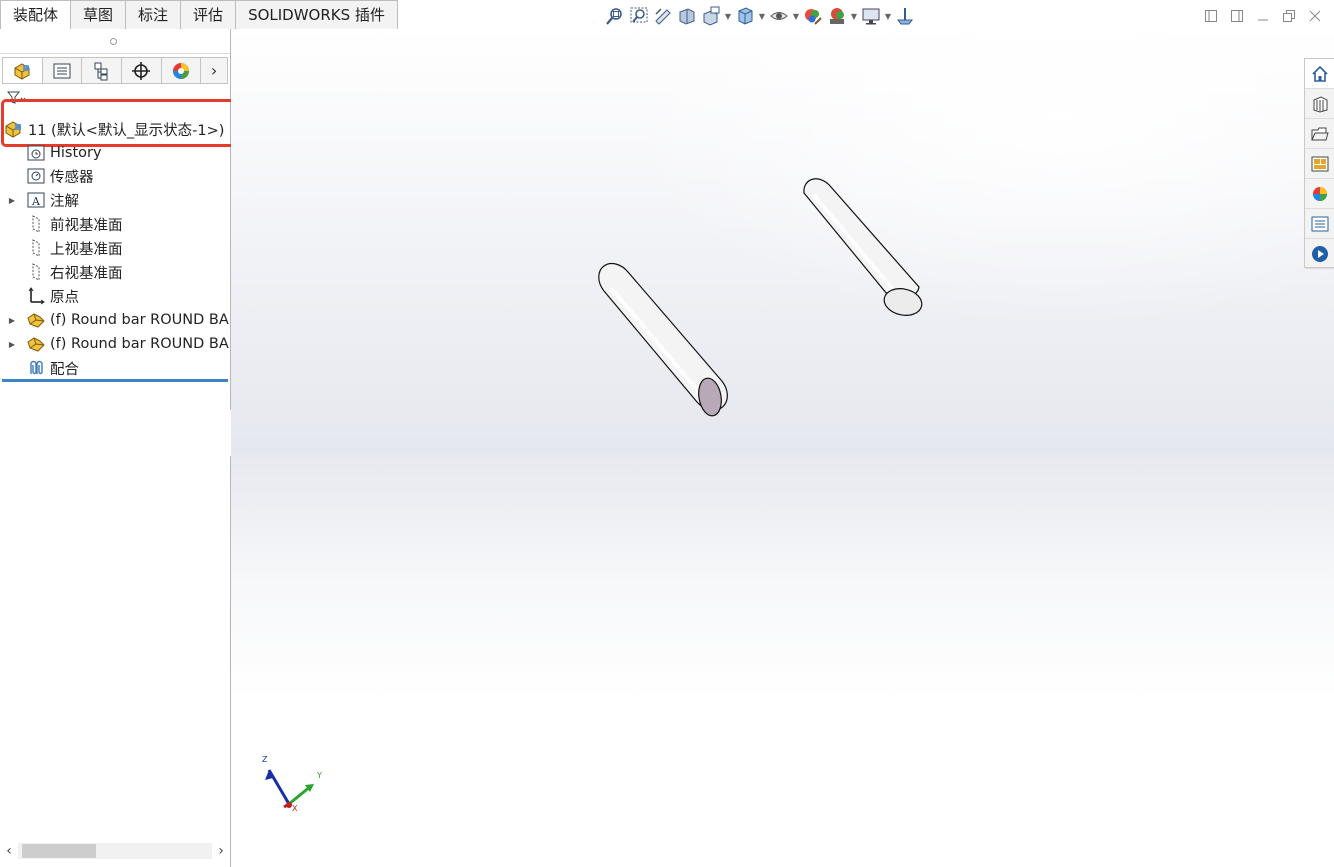  I want to click on scroll-right-icon: ›, so click(221, 851).